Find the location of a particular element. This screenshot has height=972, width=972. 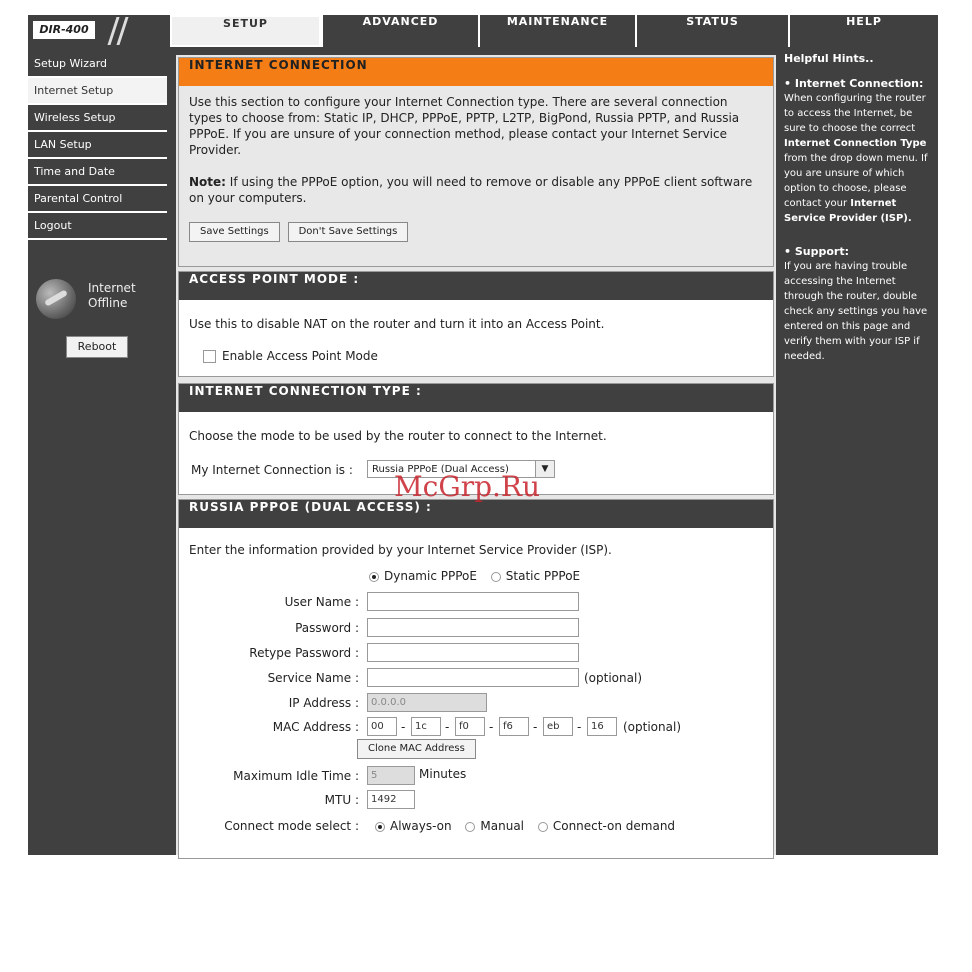

tab-maintenance: MAINTENANCE is located at coordinates (556, 31).